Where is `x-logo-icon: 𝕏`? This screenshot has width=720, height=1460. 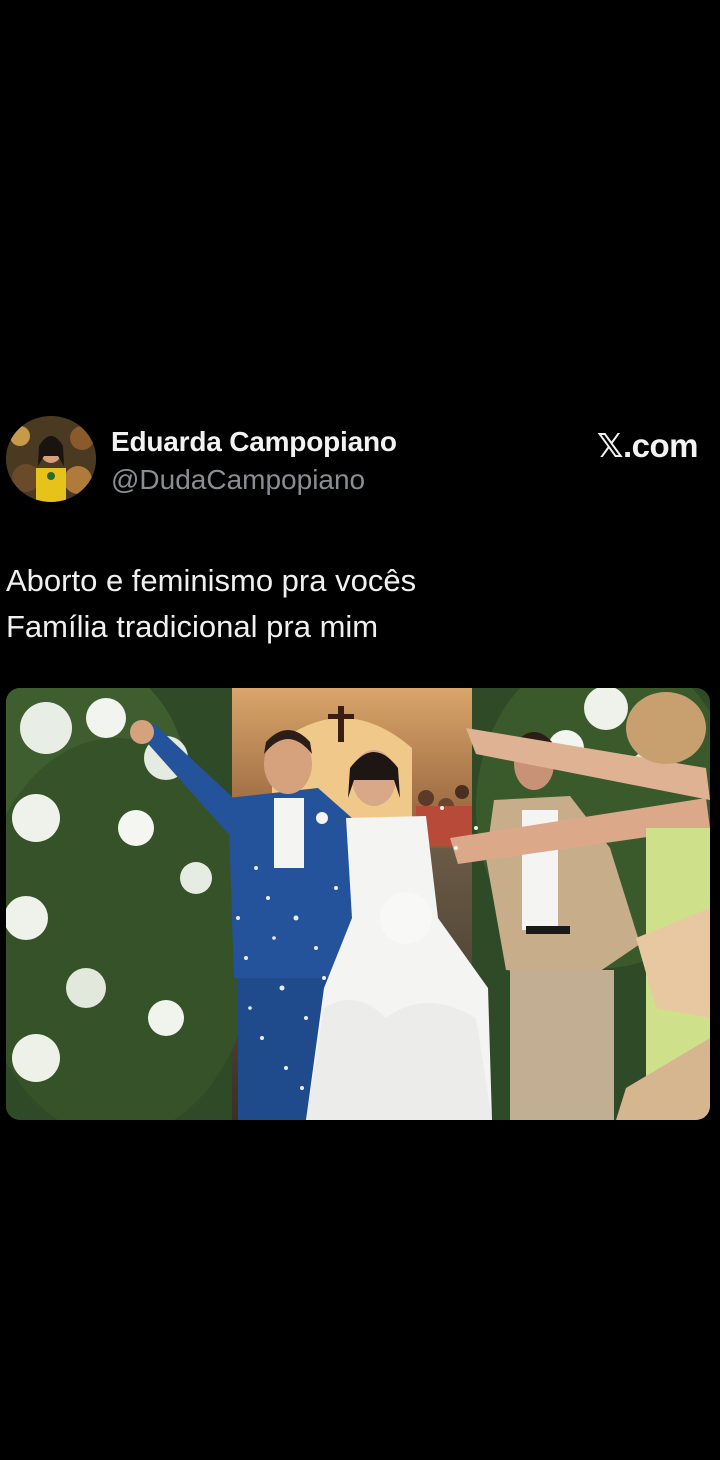
x-logo-icon: 𝕏 is located at coordinates (610, 445).